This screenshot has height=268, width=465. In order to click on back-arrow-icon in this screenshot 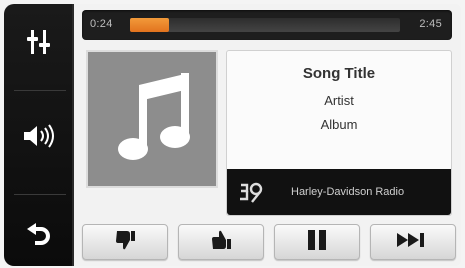, I will do `click(39, 236)`.